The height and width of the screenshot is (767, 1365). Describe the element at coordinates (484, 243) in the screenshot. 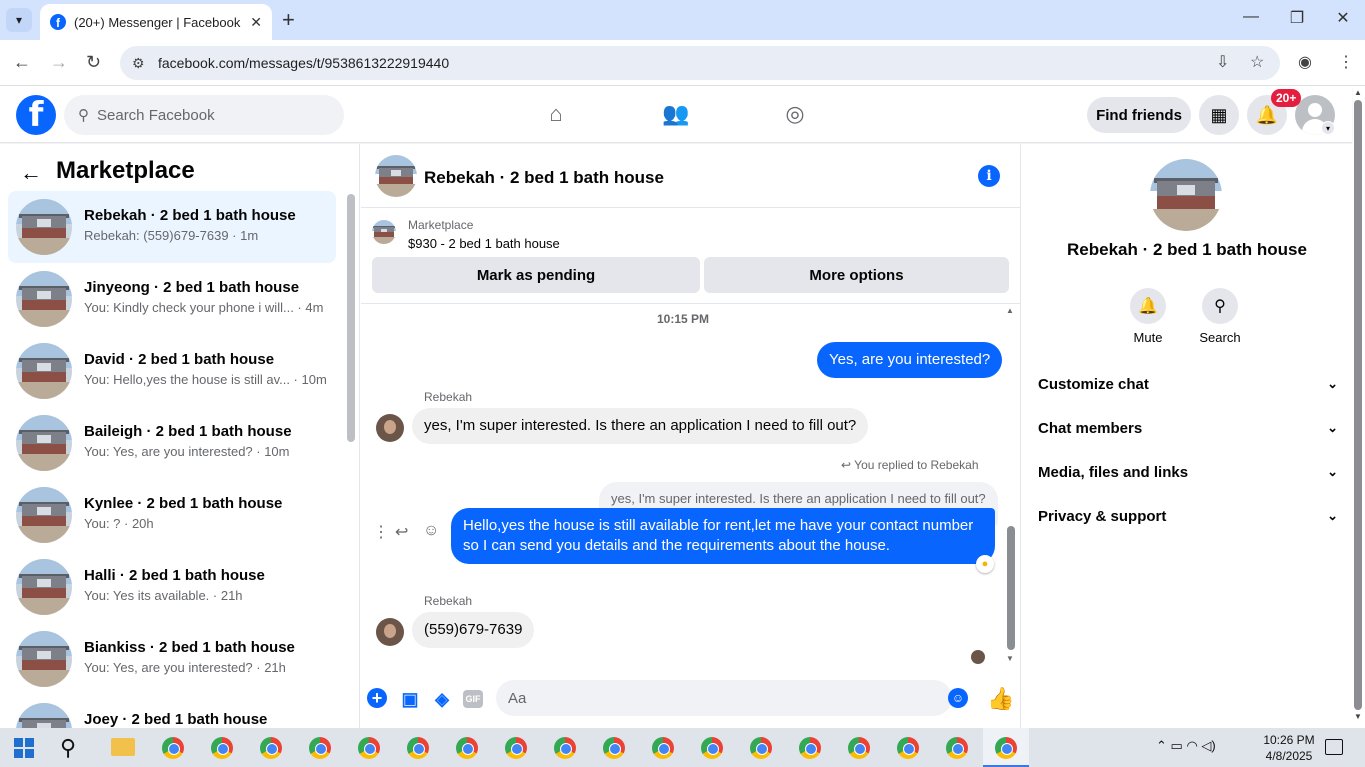

I see `listing-price: $930 - 2 bed 1 bath house` at that location.